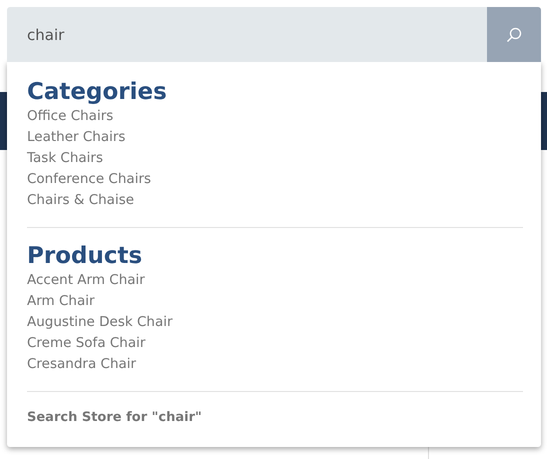 The height and width of the screenshot is (459, 547). Describe the element at coordinates (89, 179) in the screenshot. I see `suggestion-link: Conference Chairs` at that location.